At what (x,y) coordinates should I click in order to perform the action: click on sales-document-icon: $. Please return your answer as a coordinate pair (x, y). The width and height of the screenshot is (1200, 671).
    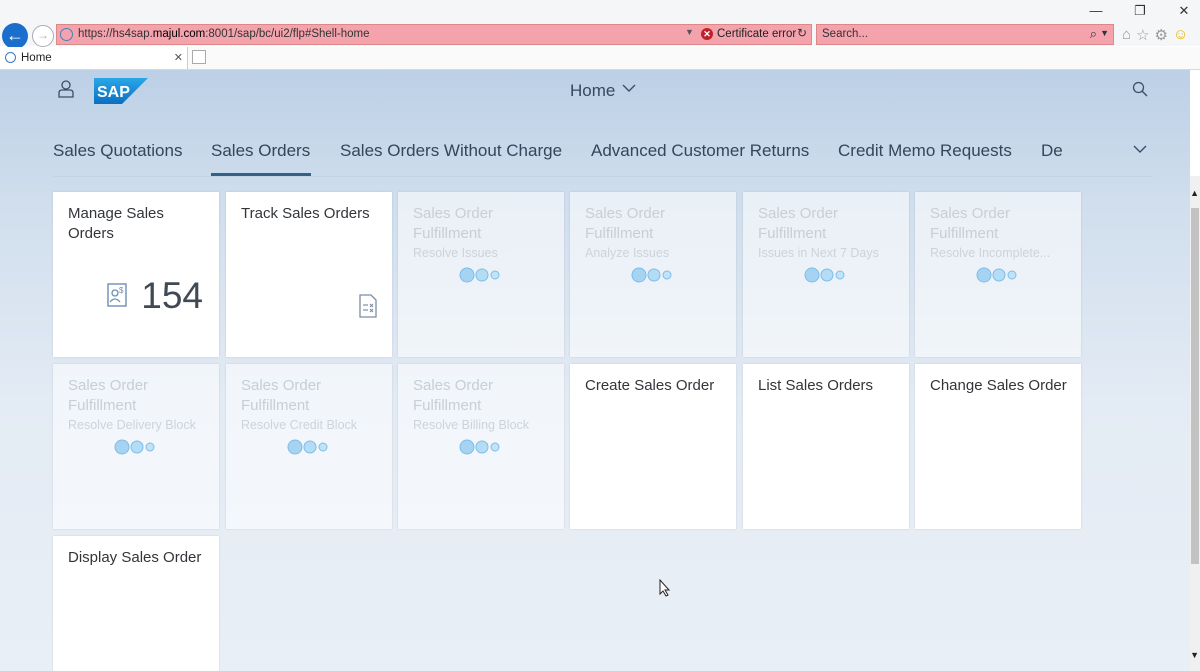
    Looking at the image, I should click on (117, 295).